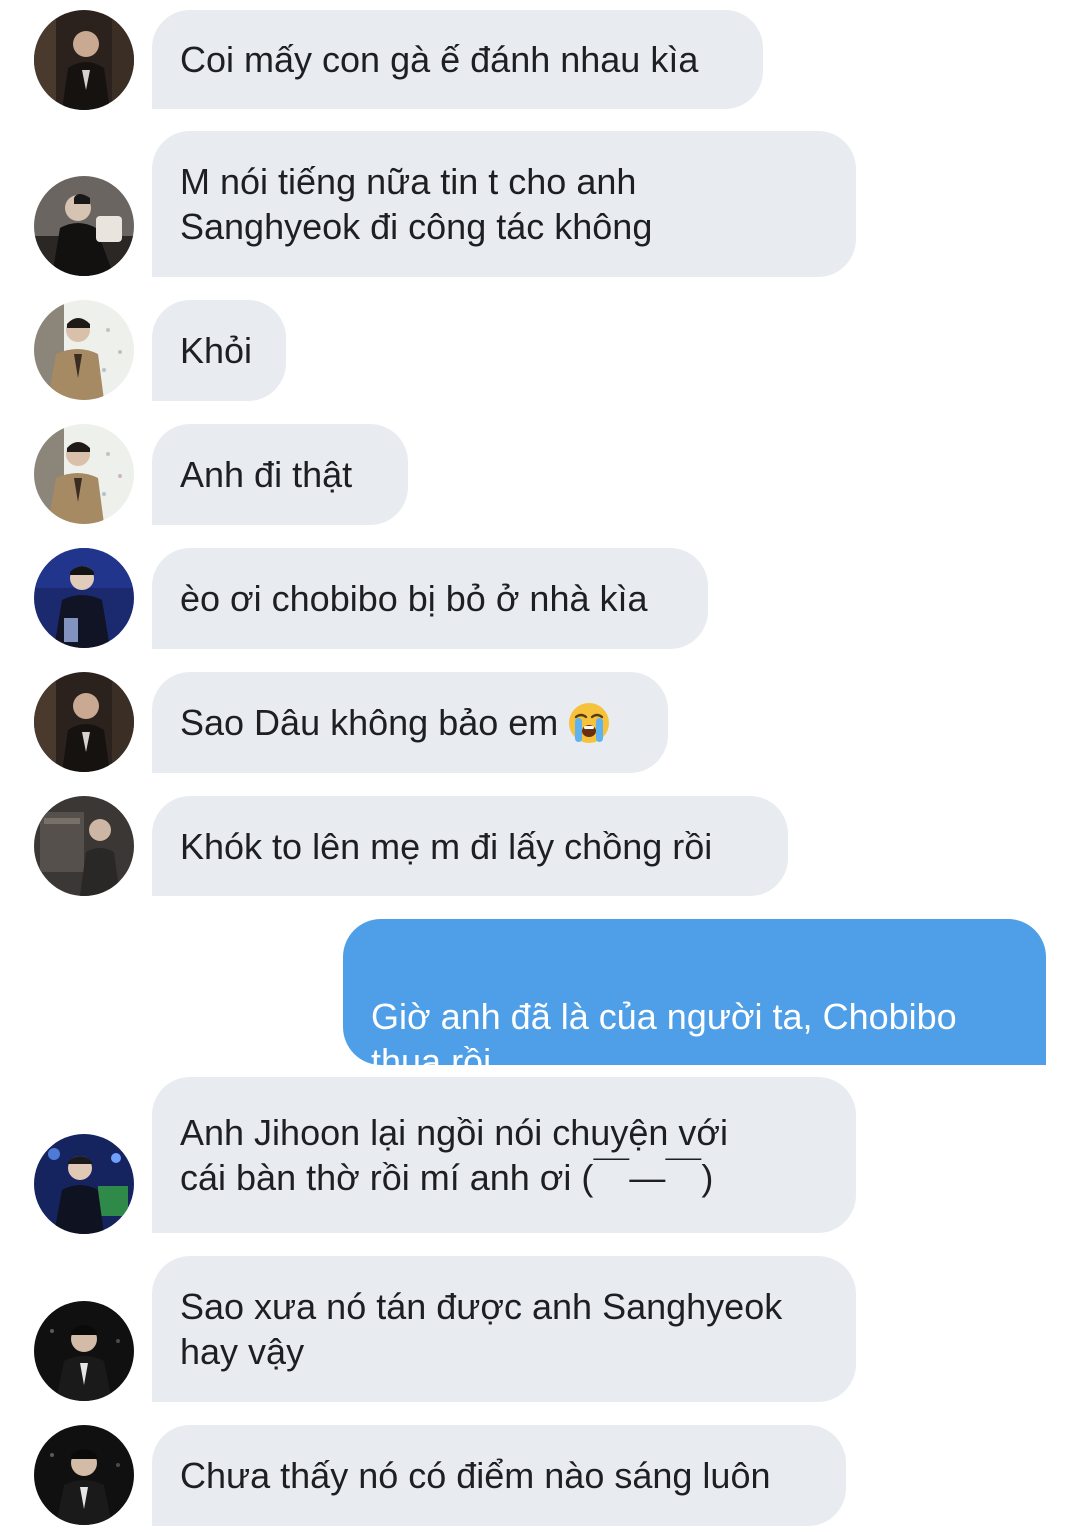 This screenshot has width=1080, height=1532. Describe the element at coordinates (84, 846) in the screenshot. I see `avatar-grey-room-icon` at that location.